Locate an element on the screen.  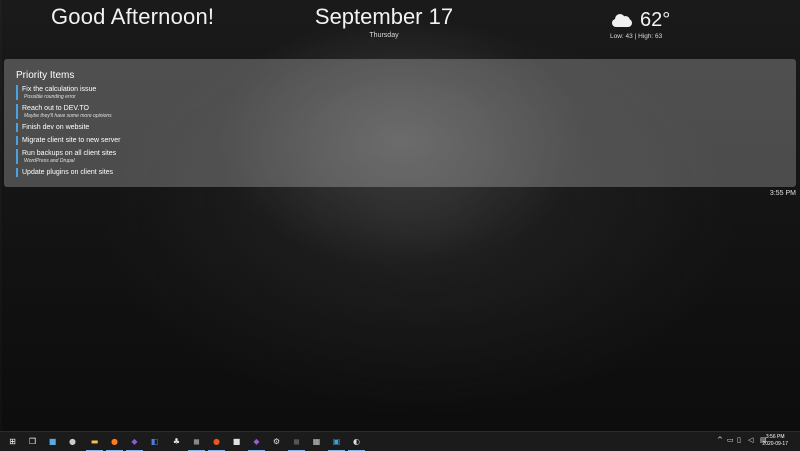
priority-item: Finish dev on website is located at coordinates (68, 127).